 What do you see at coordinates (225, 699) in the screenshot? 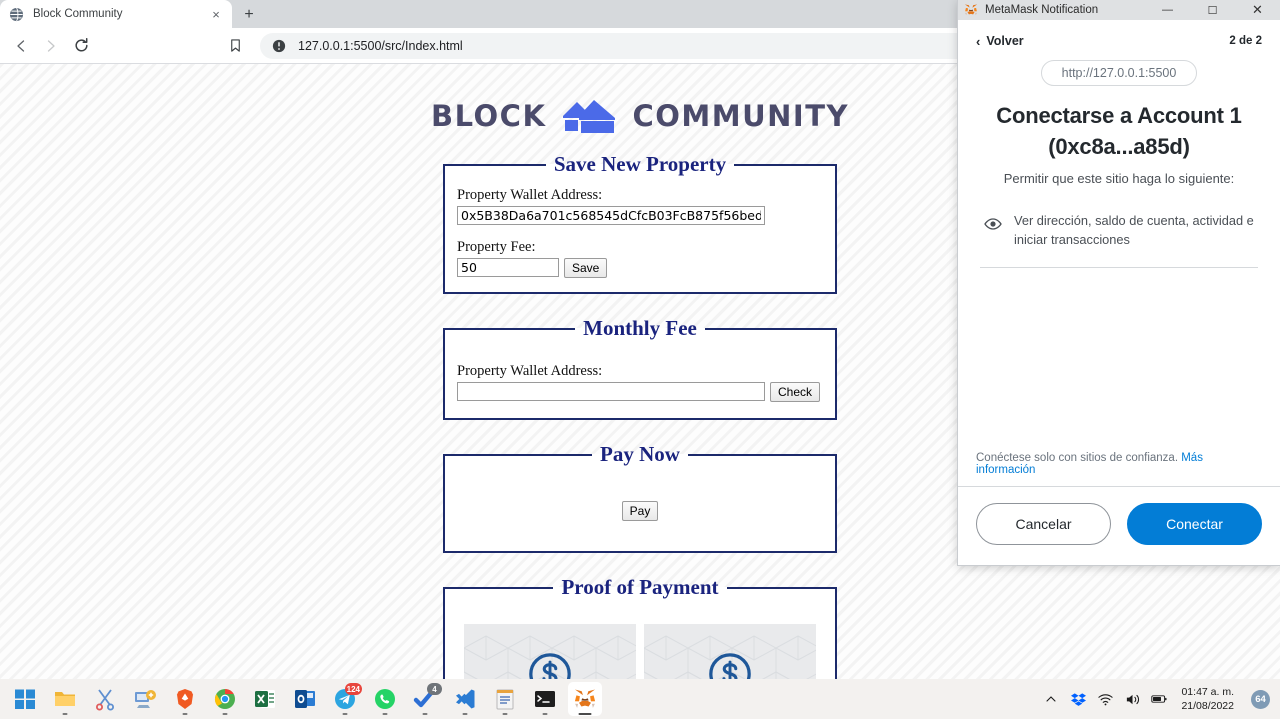
I see `google-chrome-button` at bounding box center [225, 699].